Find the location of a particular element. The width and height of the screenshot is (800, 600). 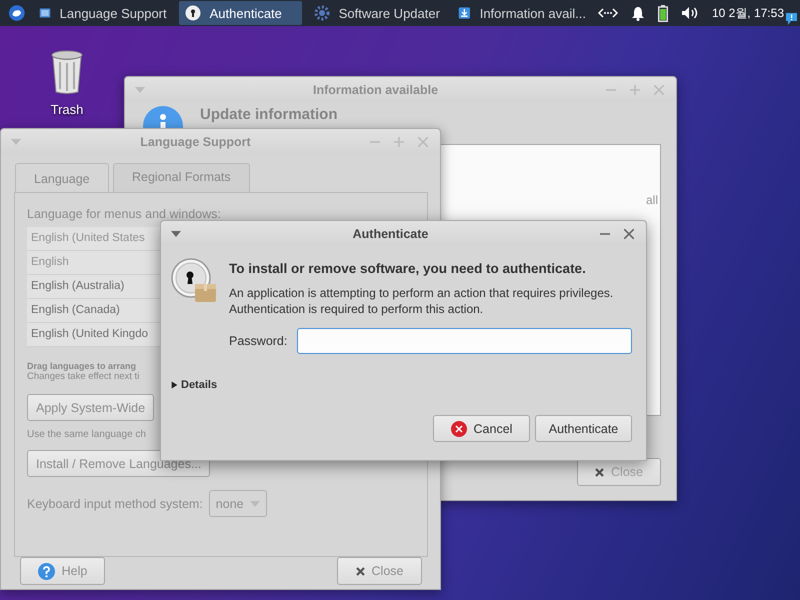

volume-icon is located at coordinates (689, 13).